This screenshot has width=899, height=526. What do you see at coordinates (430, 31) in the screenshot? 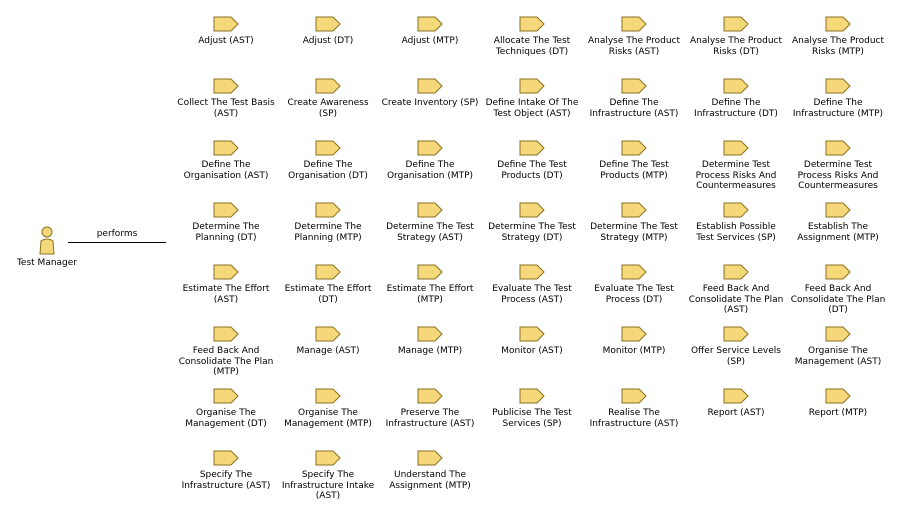
I see `business-process: Adjust (MTP)` at bounding box center [430, 31].